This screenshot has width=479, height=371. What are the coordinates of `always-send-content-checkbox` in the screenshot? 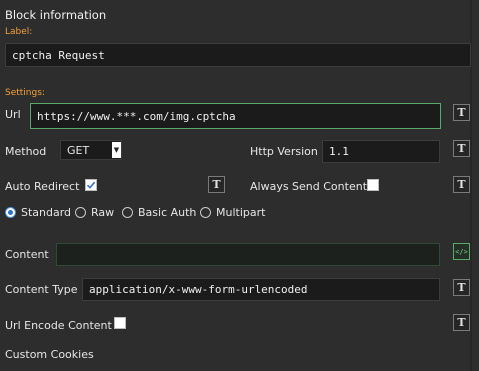 It's located at (373, 185).